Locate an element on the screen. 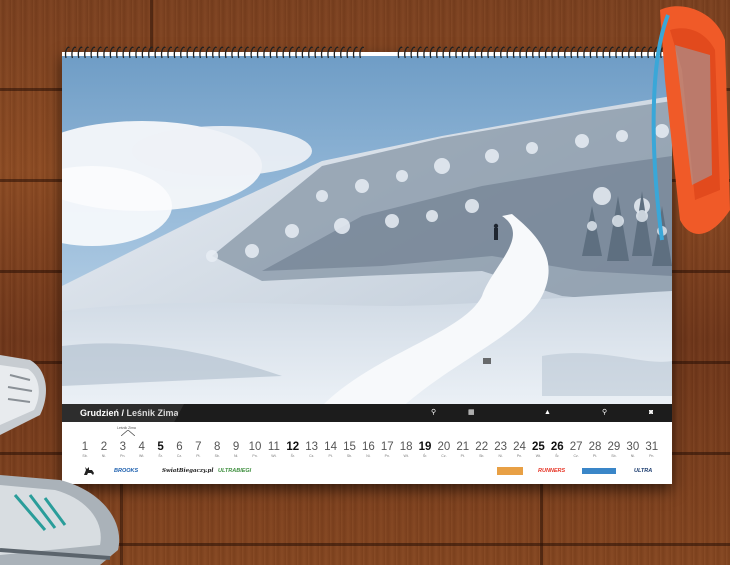  day-cell: 28 Pt. is located at coordinates (595, 452).